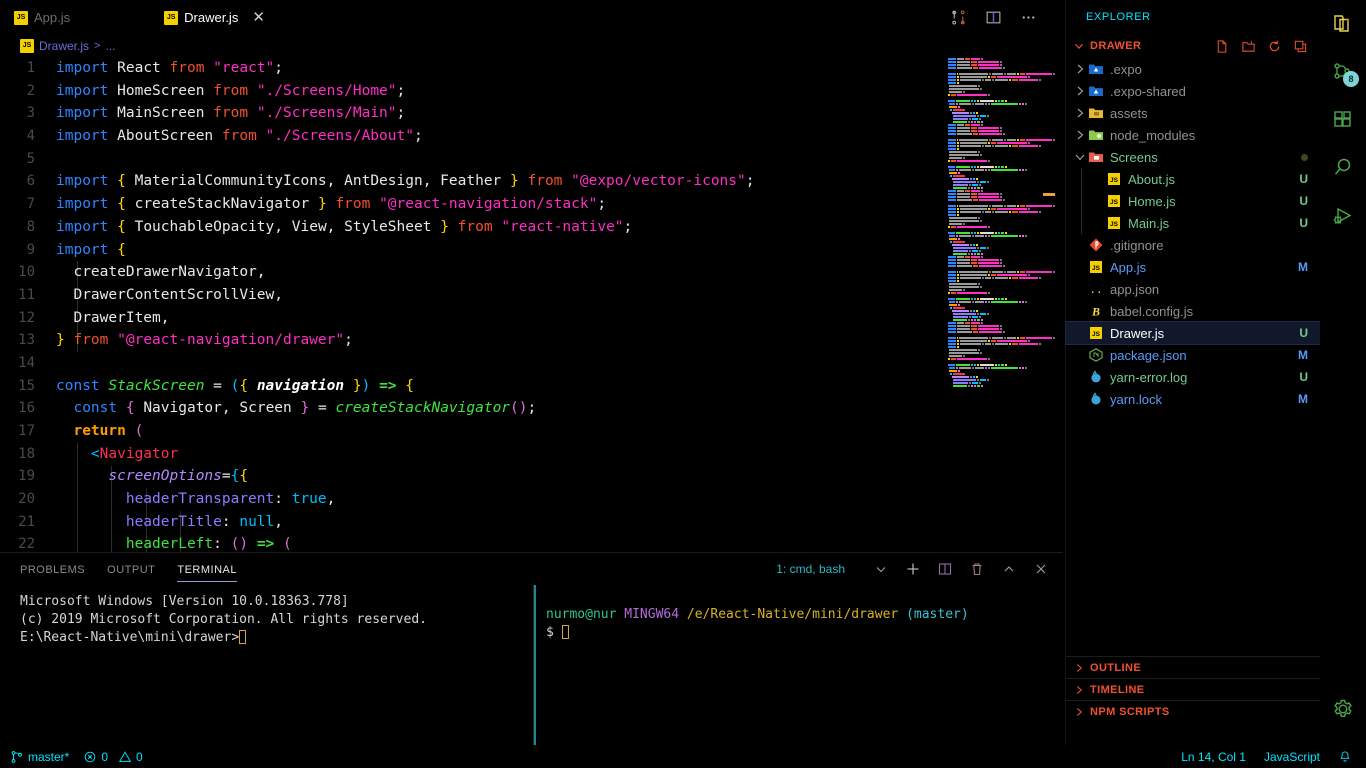 The image size is (1366, 768). I want to click on close-panel-icon, so click(1041, 569).